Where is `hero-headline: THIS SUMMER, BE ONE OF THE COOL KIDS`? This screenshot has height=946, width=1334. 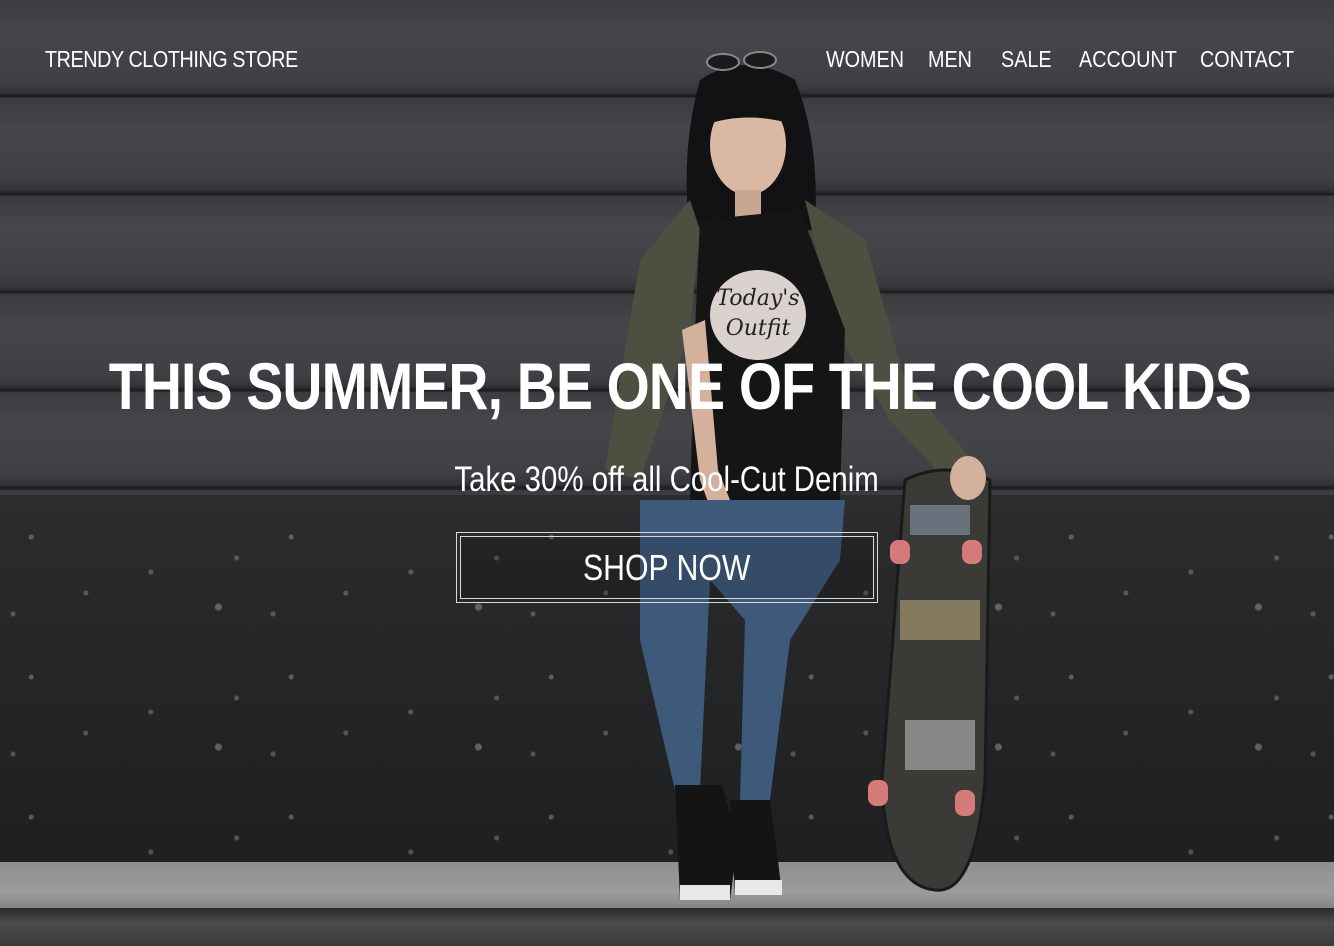
hero-headline: THIS SUMMER, BE ONE OF THE COOL KIDS is located at coordinates (667, 386).